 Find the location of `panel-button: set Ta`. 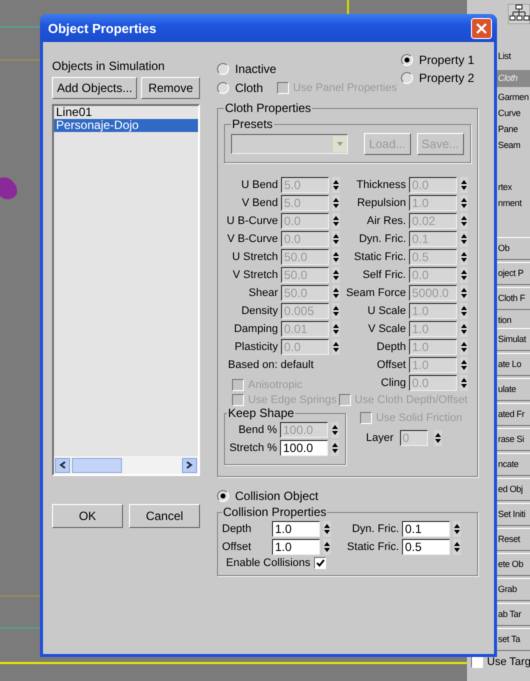

panel-button: set Ta is located at coordinates (513, 639).